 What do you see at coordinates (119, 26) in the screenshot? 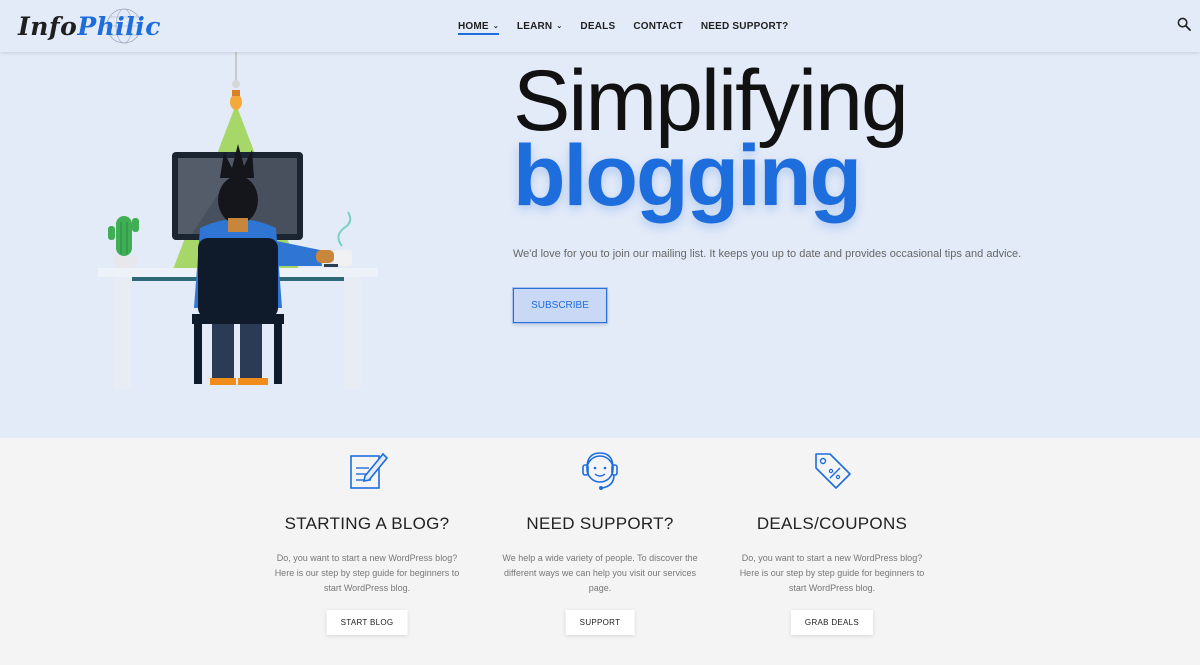
I see `logo-text-philic: Philic` at bounding box center [119, 26].